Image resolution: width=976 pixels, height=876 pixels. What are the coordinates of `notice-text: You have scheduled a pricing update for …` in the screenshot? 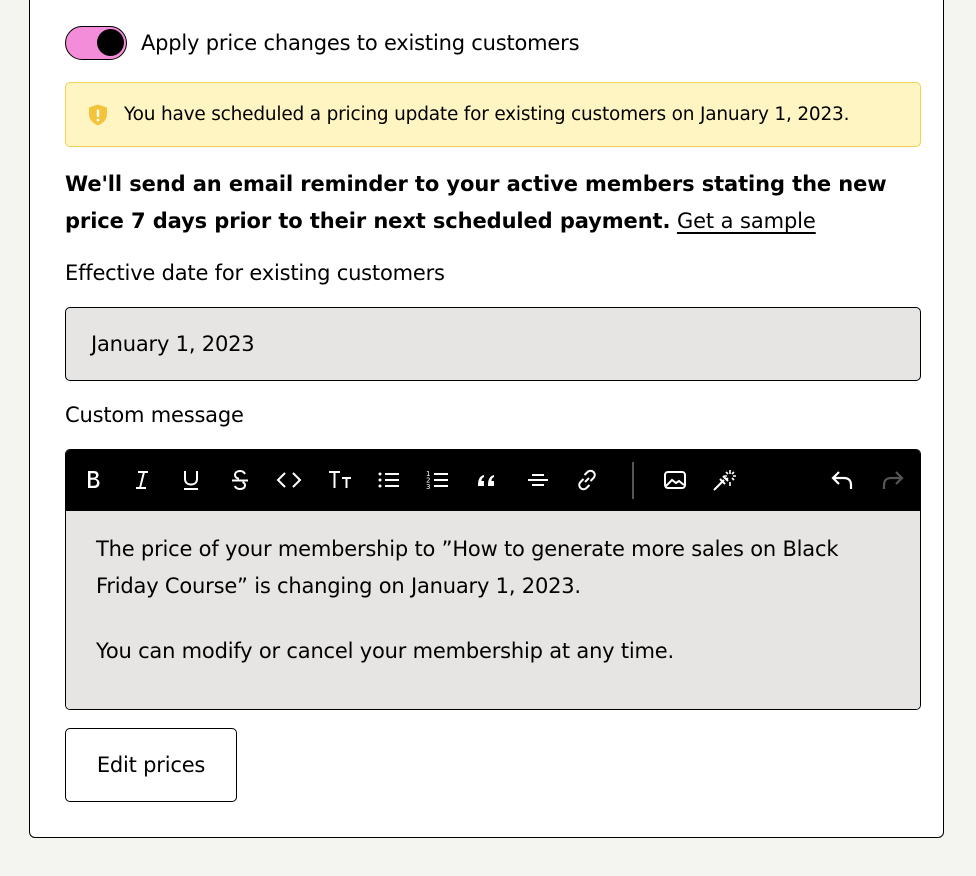 It's located at (487, 114).